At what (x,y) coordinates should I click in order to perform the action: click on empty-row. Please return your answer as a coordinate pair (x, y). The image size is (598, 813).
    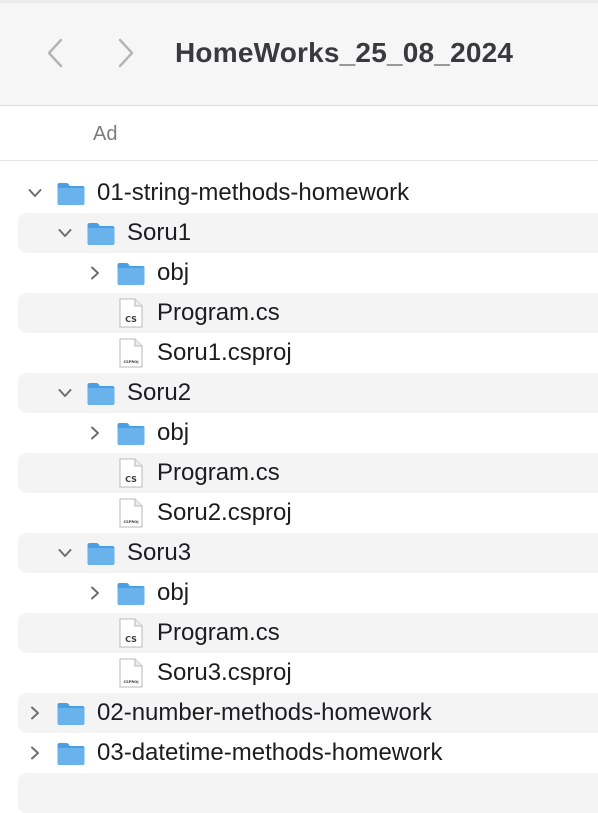
    Looking at the image, I should click on (308, 793).